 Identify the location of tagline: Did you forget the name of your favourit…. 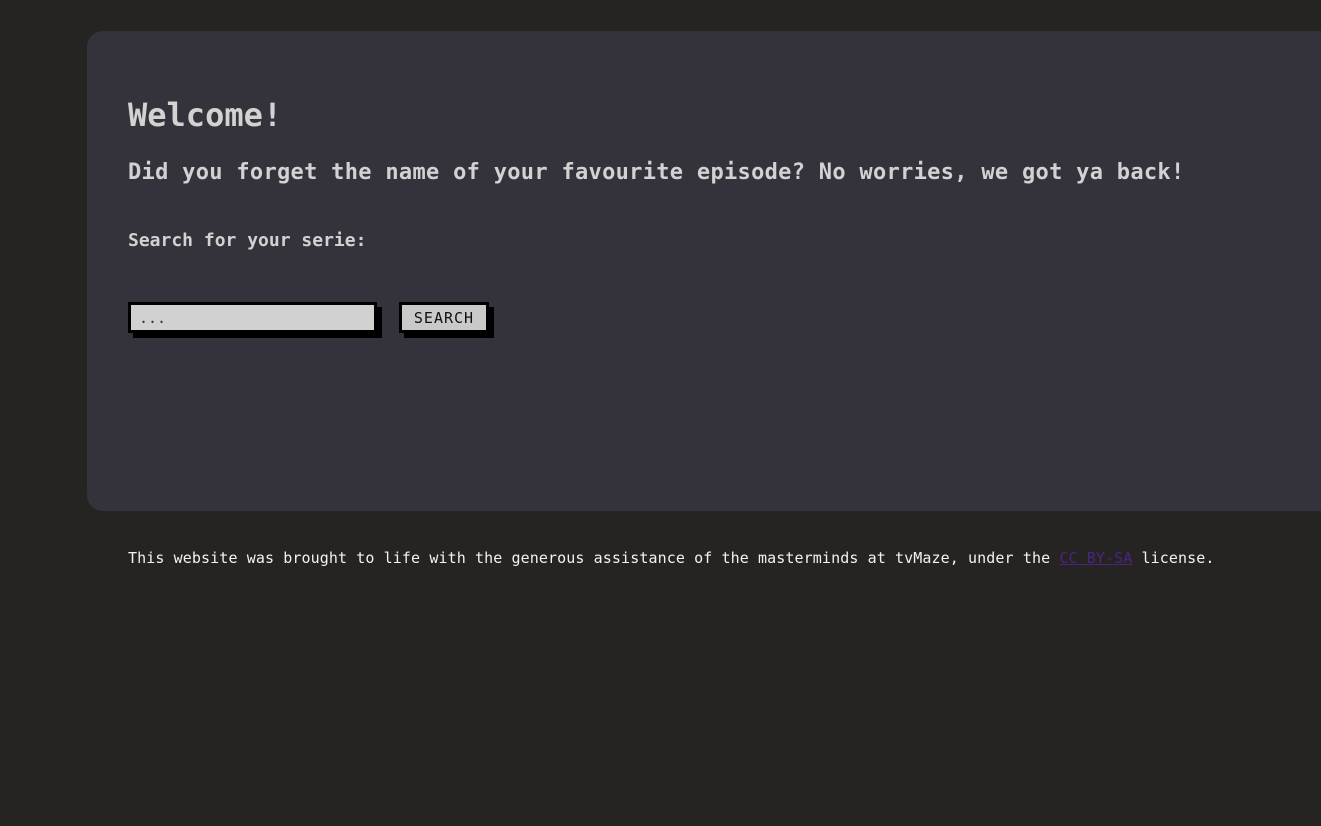
(656, 172).